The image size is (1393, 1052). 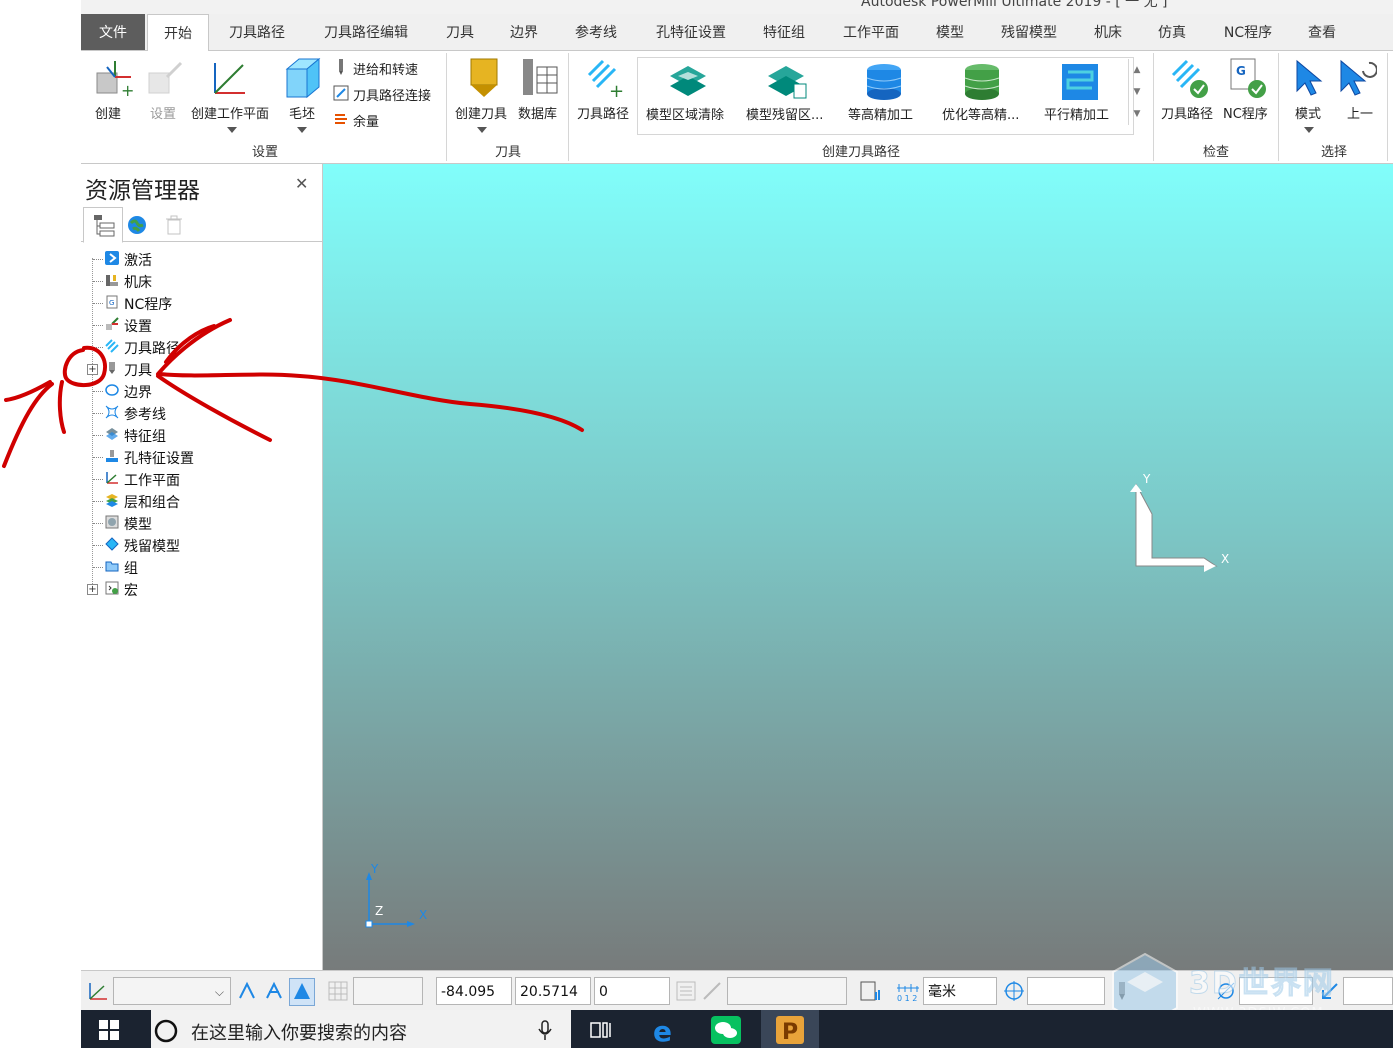 What do you see at coordinates (248, 991) in the screenshot?
I see `snap-icon` at bounding box center [248, 991].